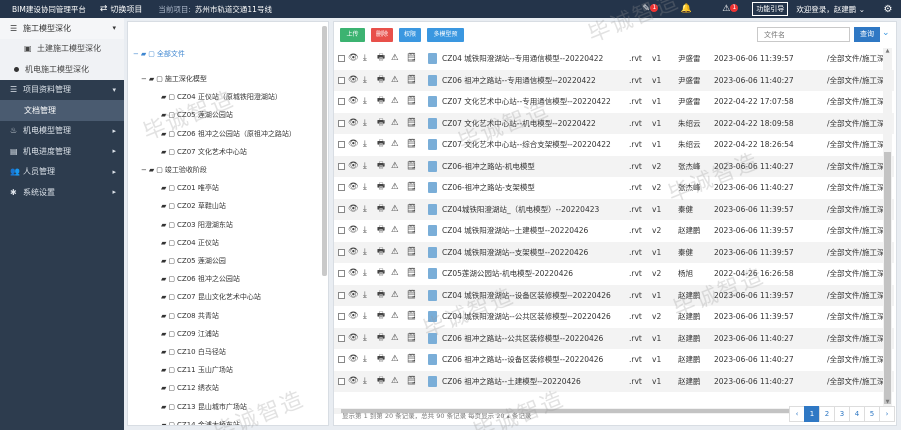 This screenshot has width=901, height=430. What do you see at coordinates (200, 422) in the screenshot?
I see `tree-folder-node: ▰ ▢ CZ14 金浦大桥东站` at bounding box center [200, 422].